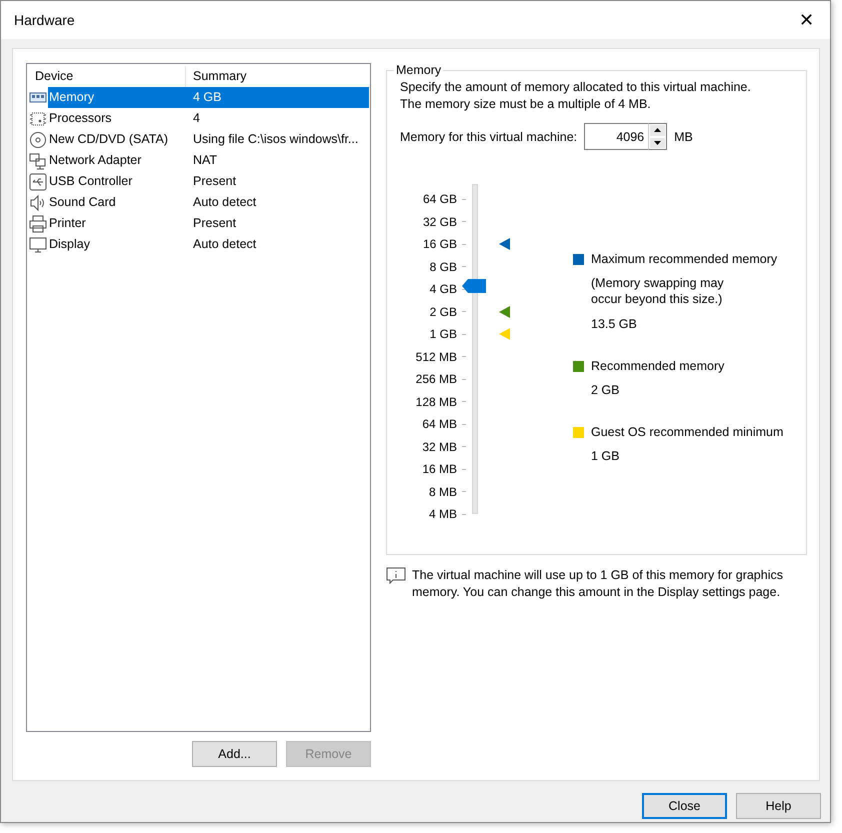  What do you see at coordinates (442, 491) in the screenshot?
I see `tick-label: 8 MB` at bounding box center [442, 491].